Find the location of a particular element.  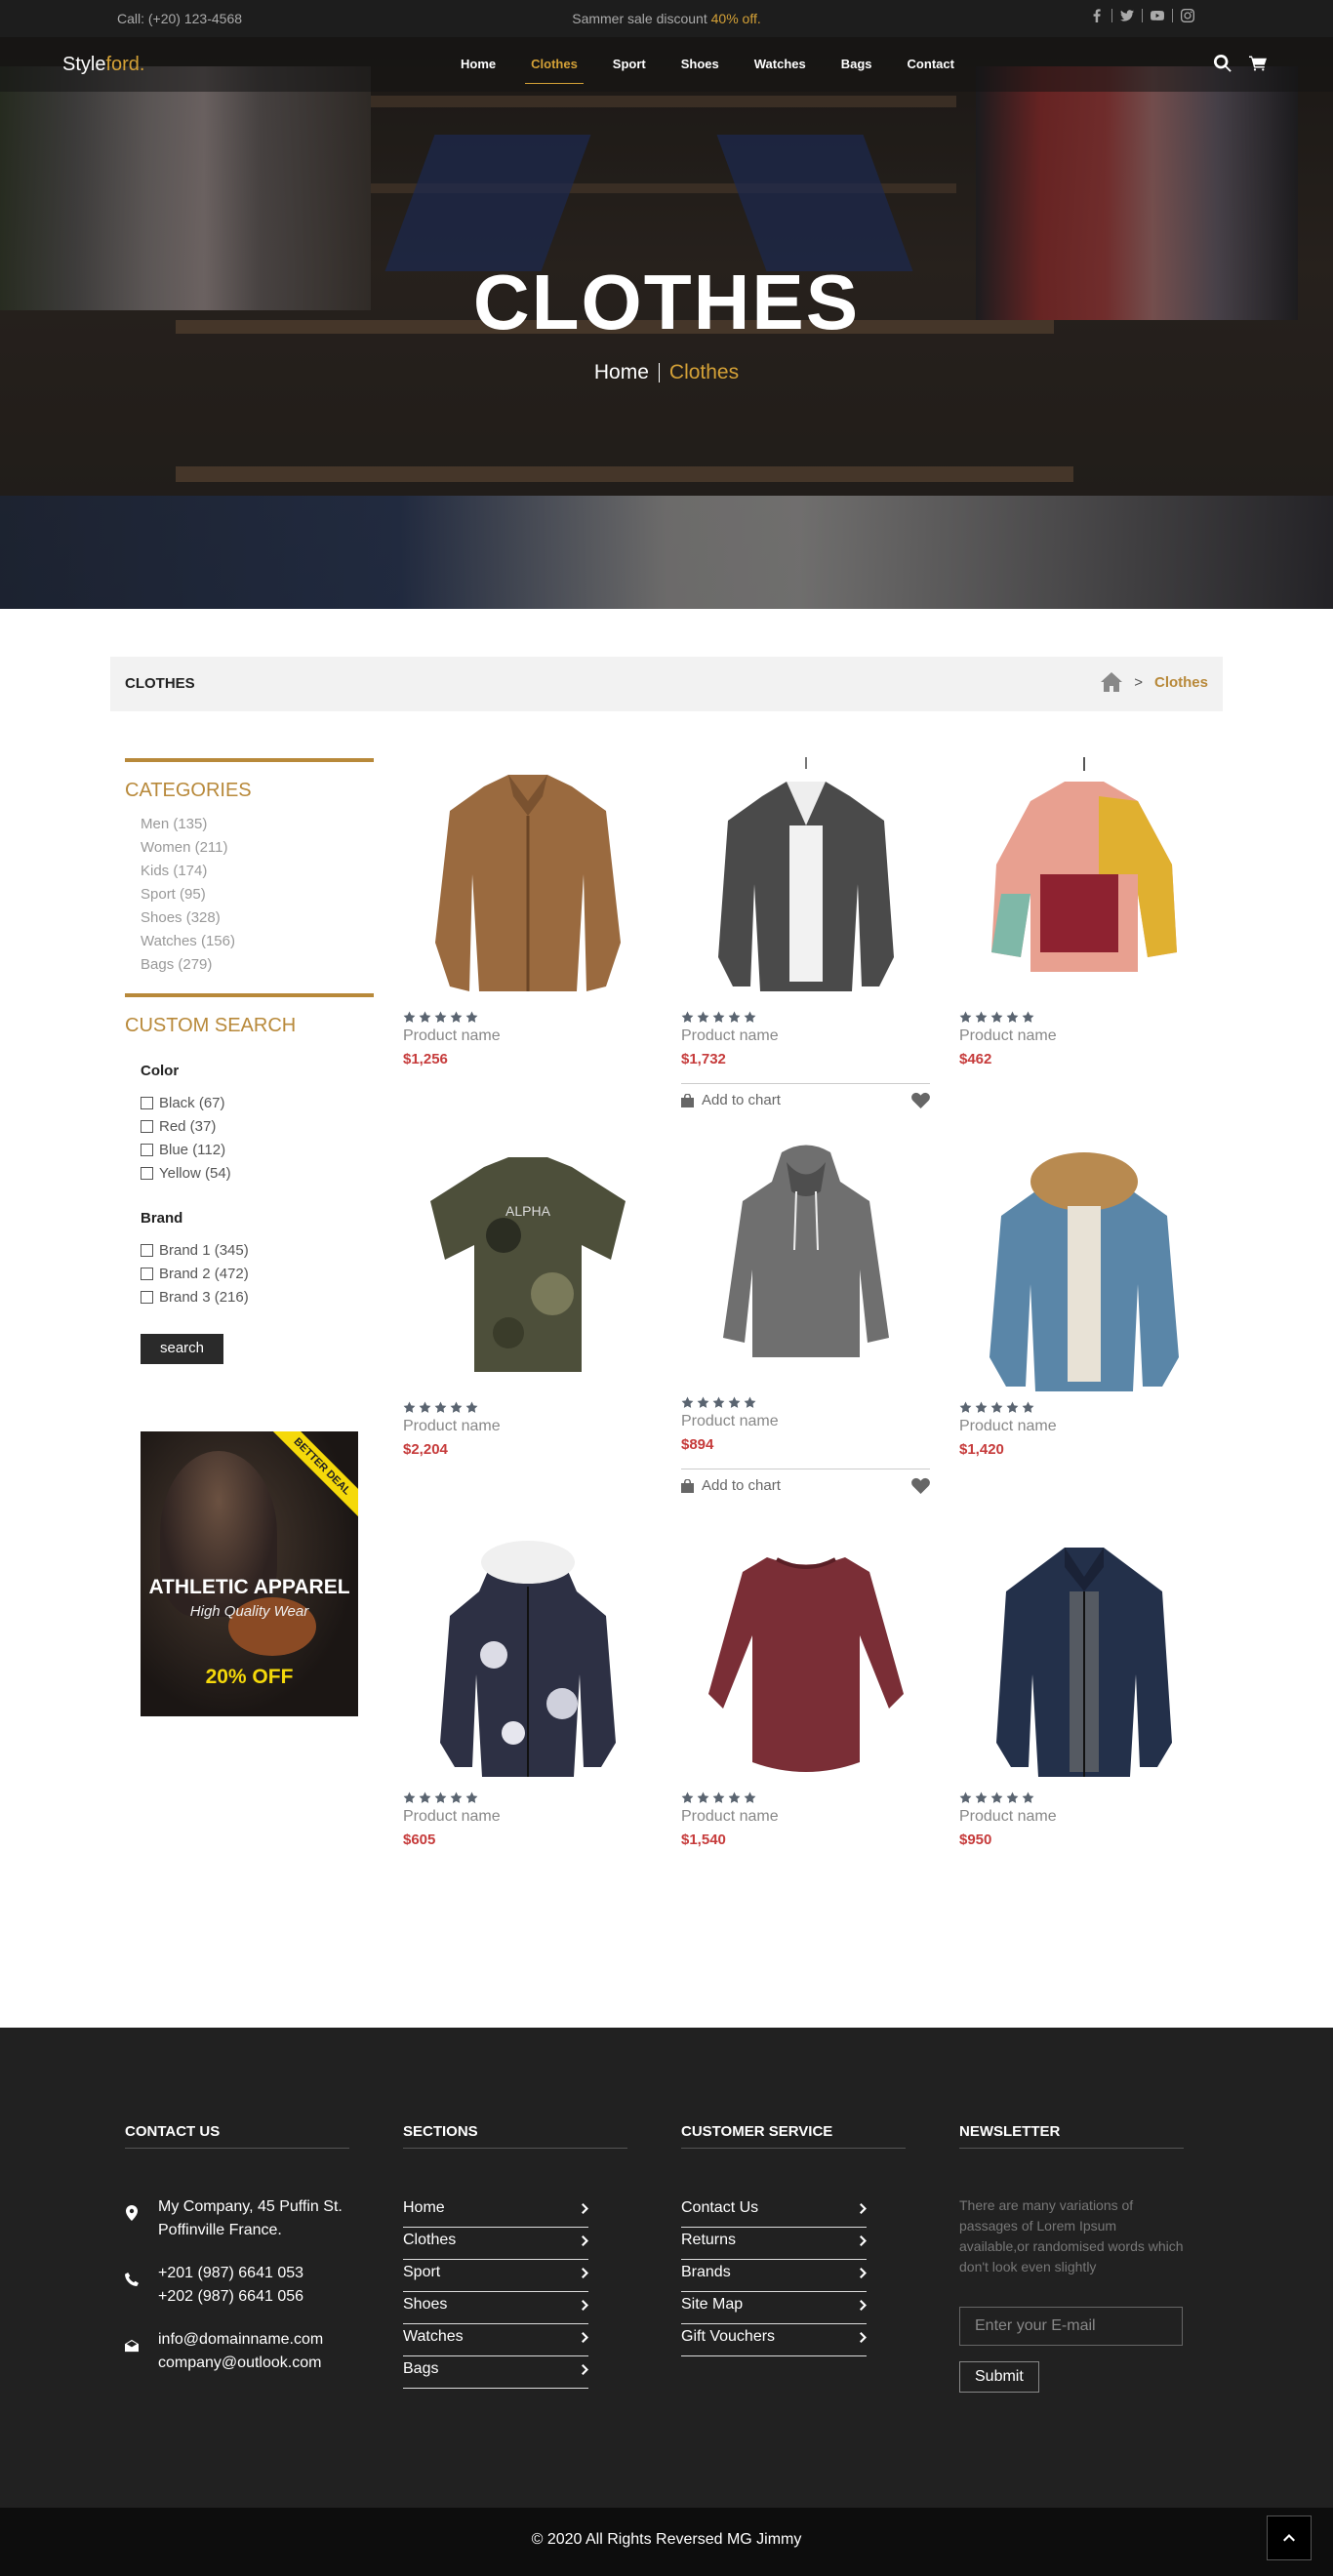

footer-service-link: Site Map is located at coordinates (774, 2308).